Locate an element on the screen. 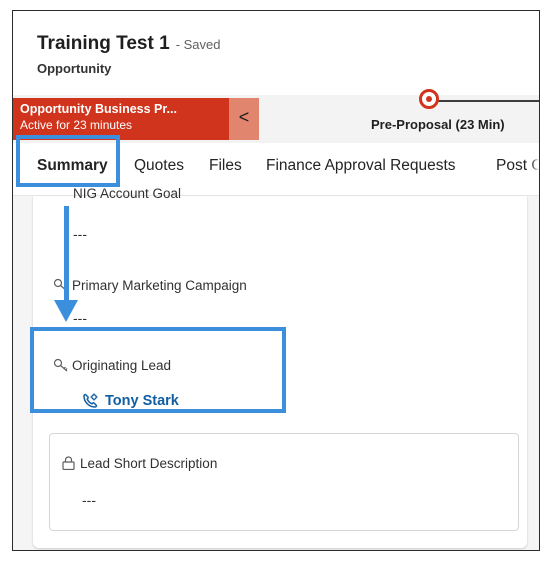  lead-short-description-box: Lead Short Description --- is located at coordinates (284, 482).